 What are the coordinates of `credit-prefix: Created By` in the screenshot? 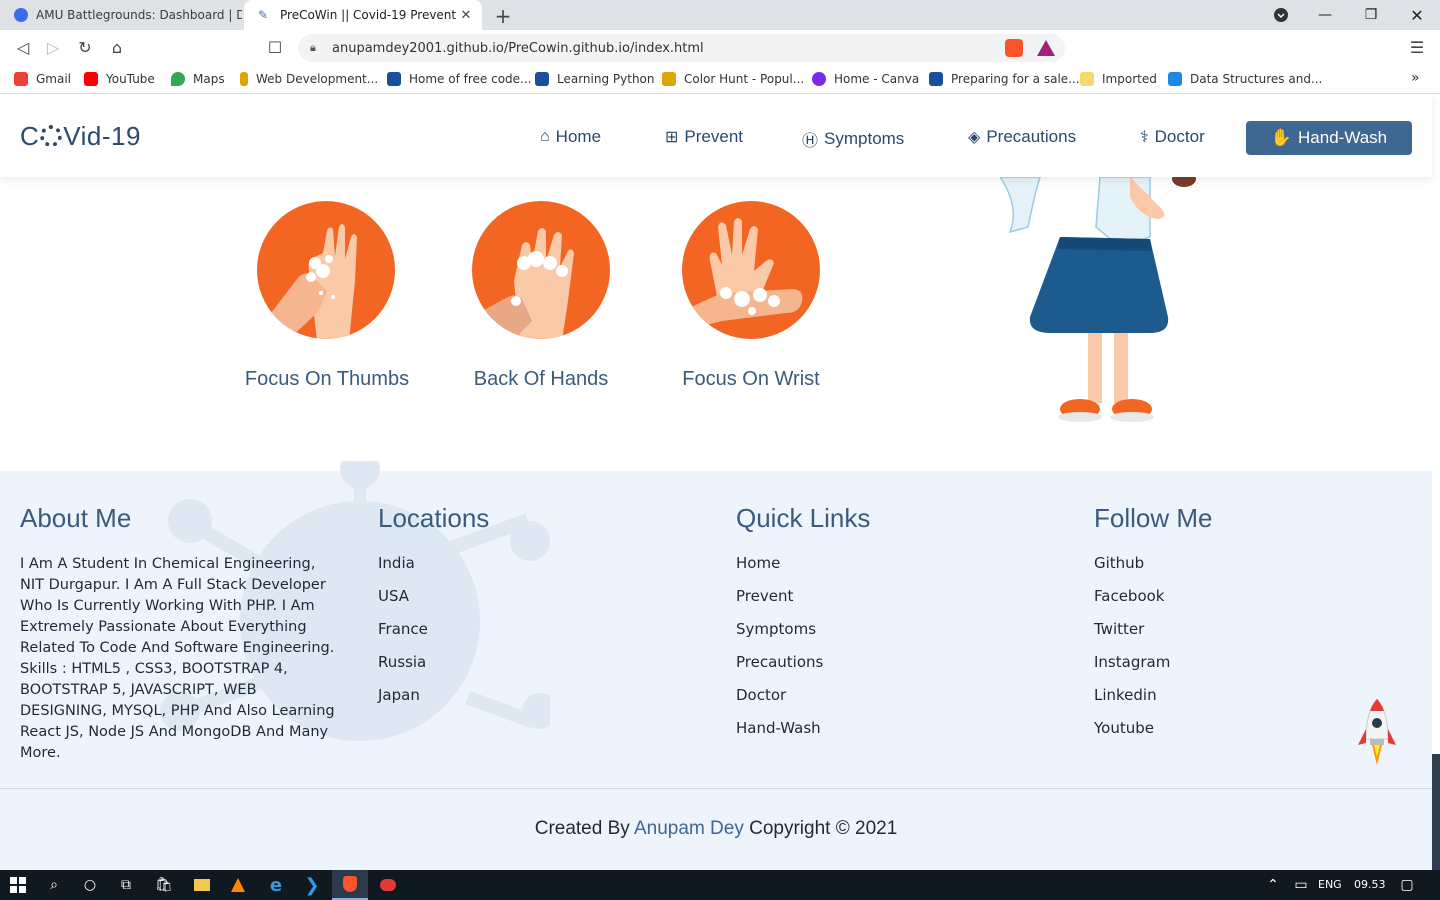 It's located at (584, 828).